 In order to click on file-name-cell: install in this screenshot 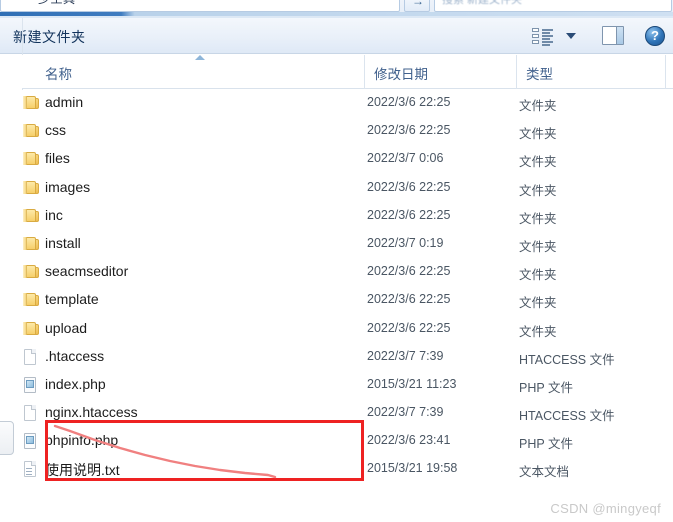, I will do `click(63, 243)`.